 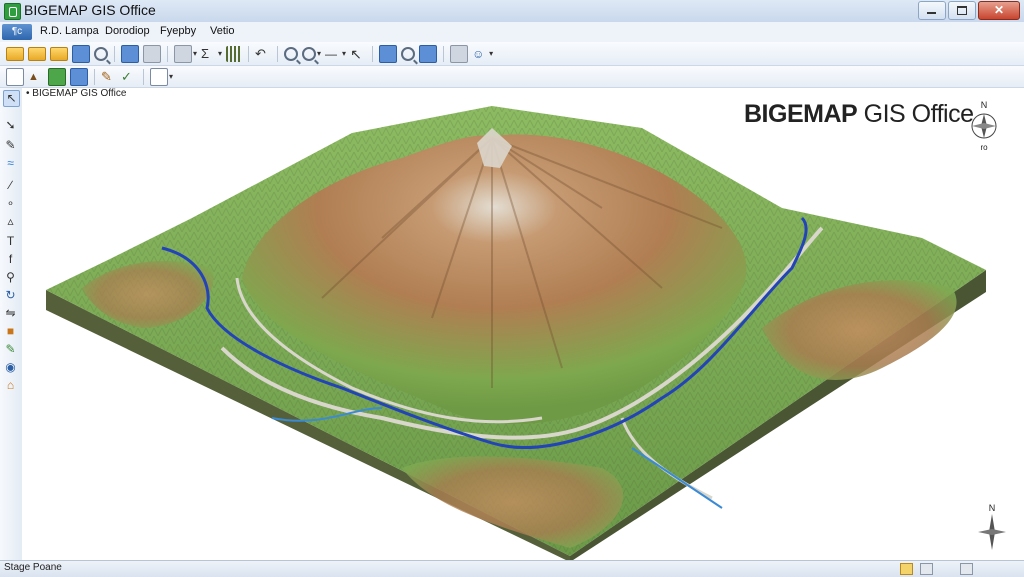 I want to click on title-bar: BIGEMAP GIS Office ✕, so click(x=512, y=11).